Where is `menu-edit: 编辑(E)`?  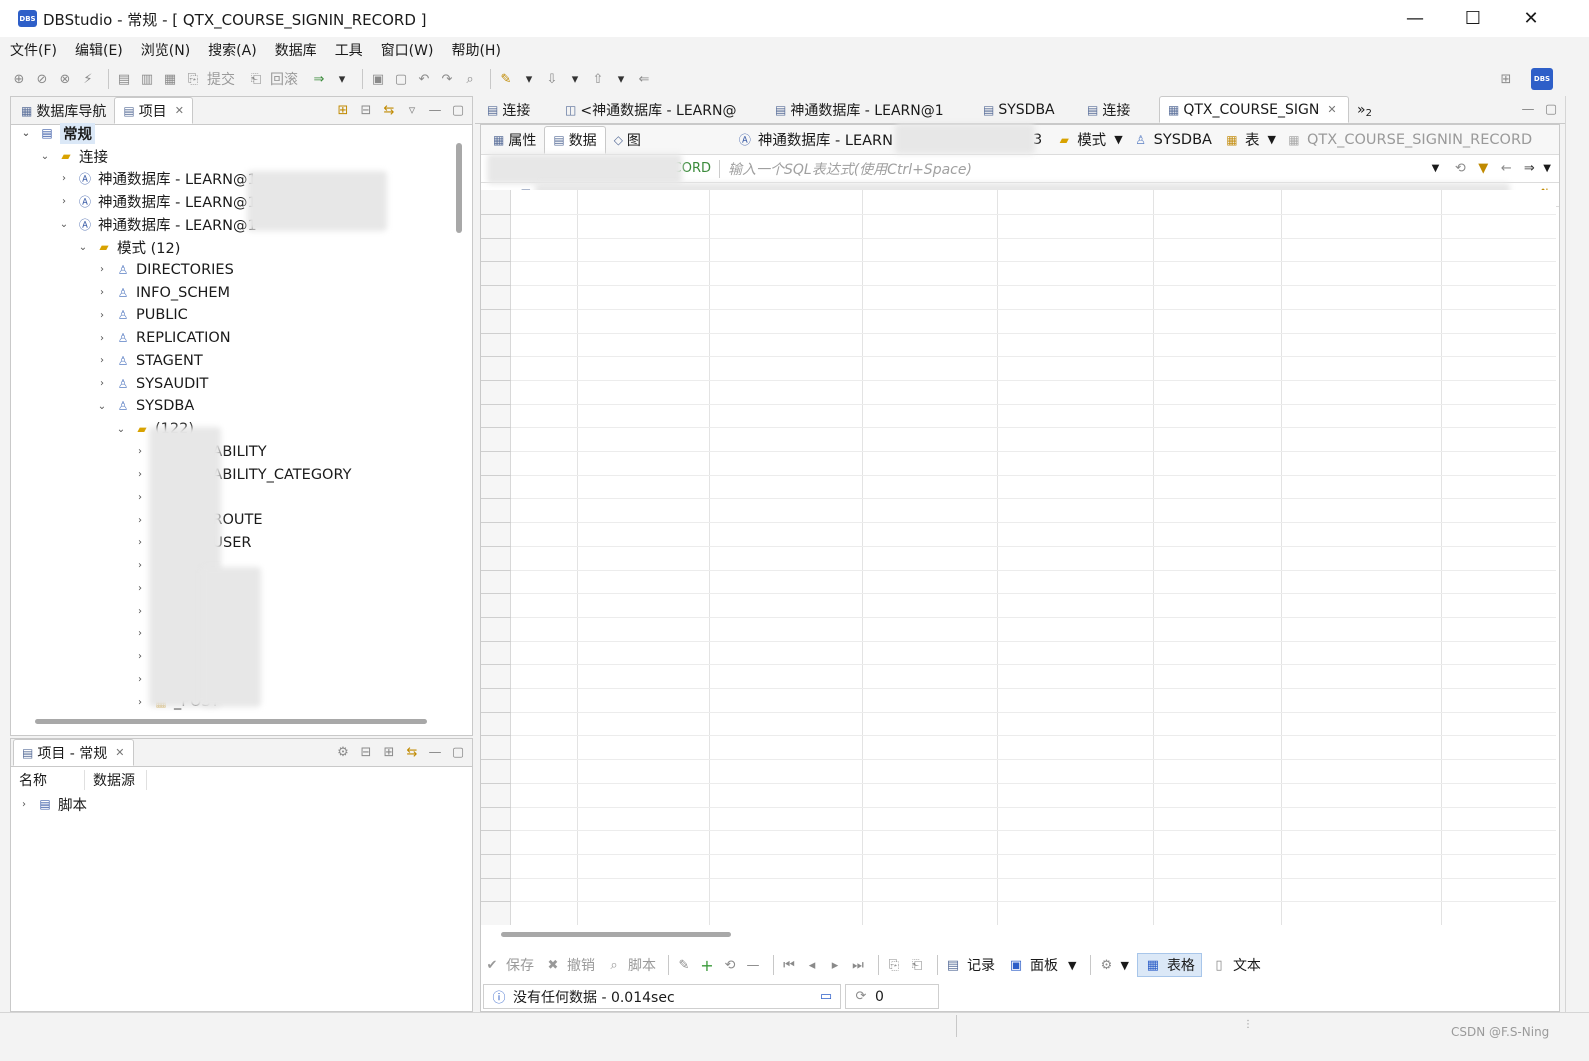
menu-edit: 编辑(E) is located at coordinates (99, 50).